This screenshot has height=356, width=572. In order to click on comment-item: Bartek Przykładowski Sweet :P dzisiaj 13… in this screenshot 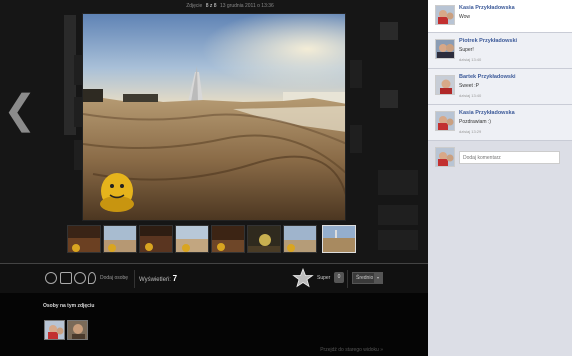, I will do `click(500, 87)`.